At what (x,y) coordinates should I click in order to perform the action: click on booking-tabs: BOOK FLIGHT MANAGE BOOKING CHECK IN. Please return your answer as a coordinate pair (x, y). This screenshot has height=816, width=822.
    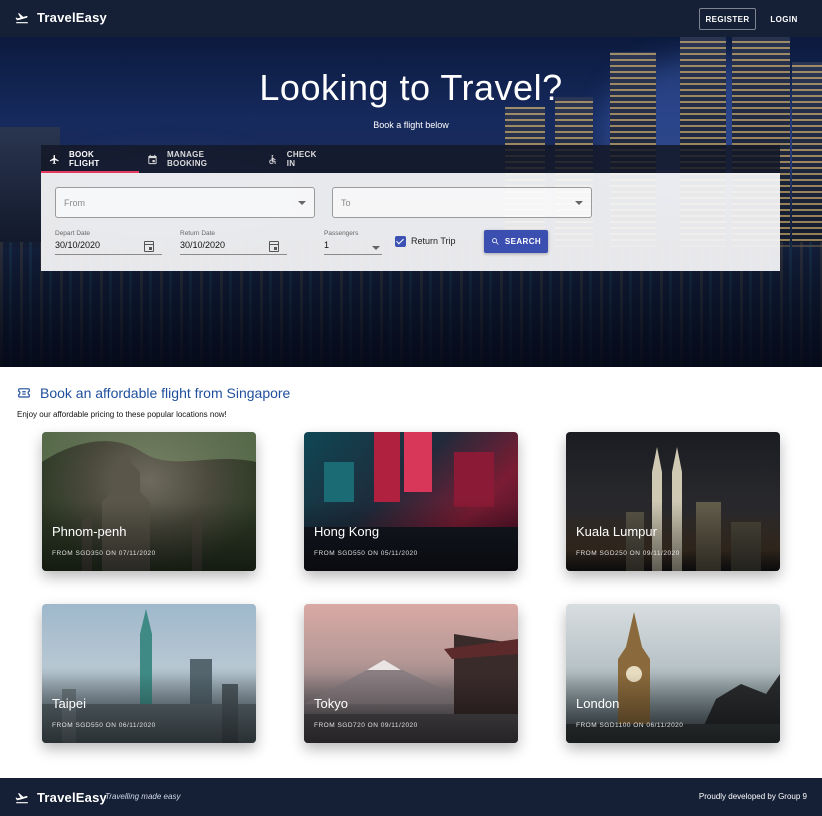
    Looking at the image, I should click on (410, 159).